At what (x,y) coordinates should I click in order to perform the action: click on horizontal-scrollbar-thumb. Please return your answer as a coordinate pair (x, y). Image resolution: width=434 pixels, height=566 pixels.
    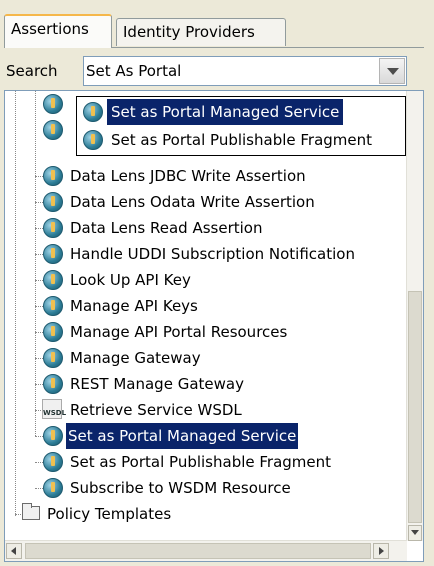
    Looking at the image, I should click on (198, 551).